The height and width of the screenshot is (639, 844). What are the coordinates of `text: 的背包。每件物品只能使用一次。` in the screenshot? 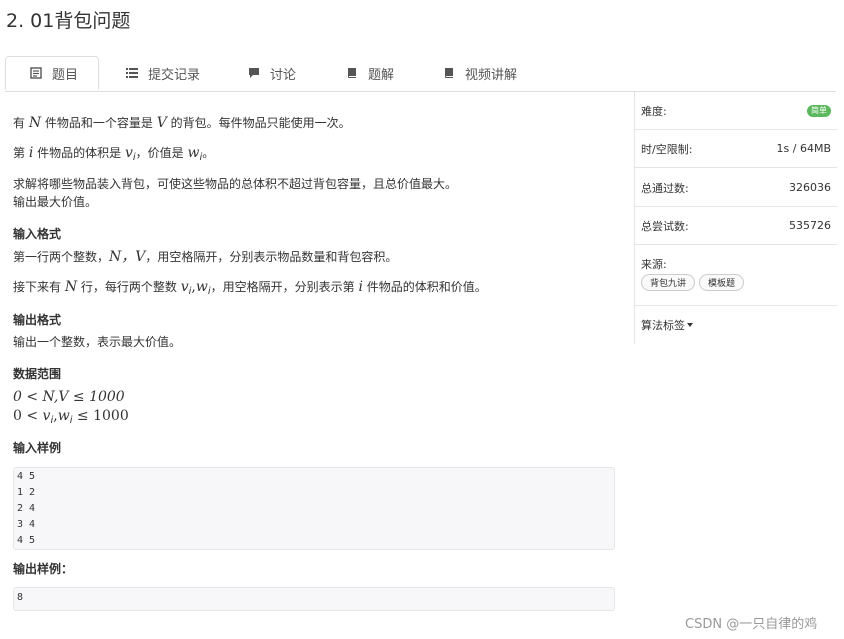 It's located at (258, 123).